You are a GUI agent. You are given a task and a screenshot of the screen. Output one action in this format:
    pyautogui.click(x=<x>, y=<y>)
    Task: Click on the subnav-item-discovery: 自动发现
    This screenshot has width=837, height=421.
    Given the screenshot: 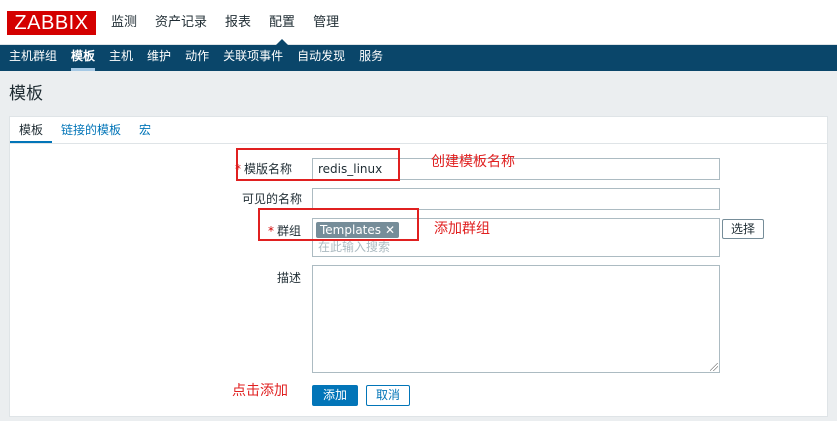 What is the action you would take?
    pyautogui.click(x=321, y=58)
    